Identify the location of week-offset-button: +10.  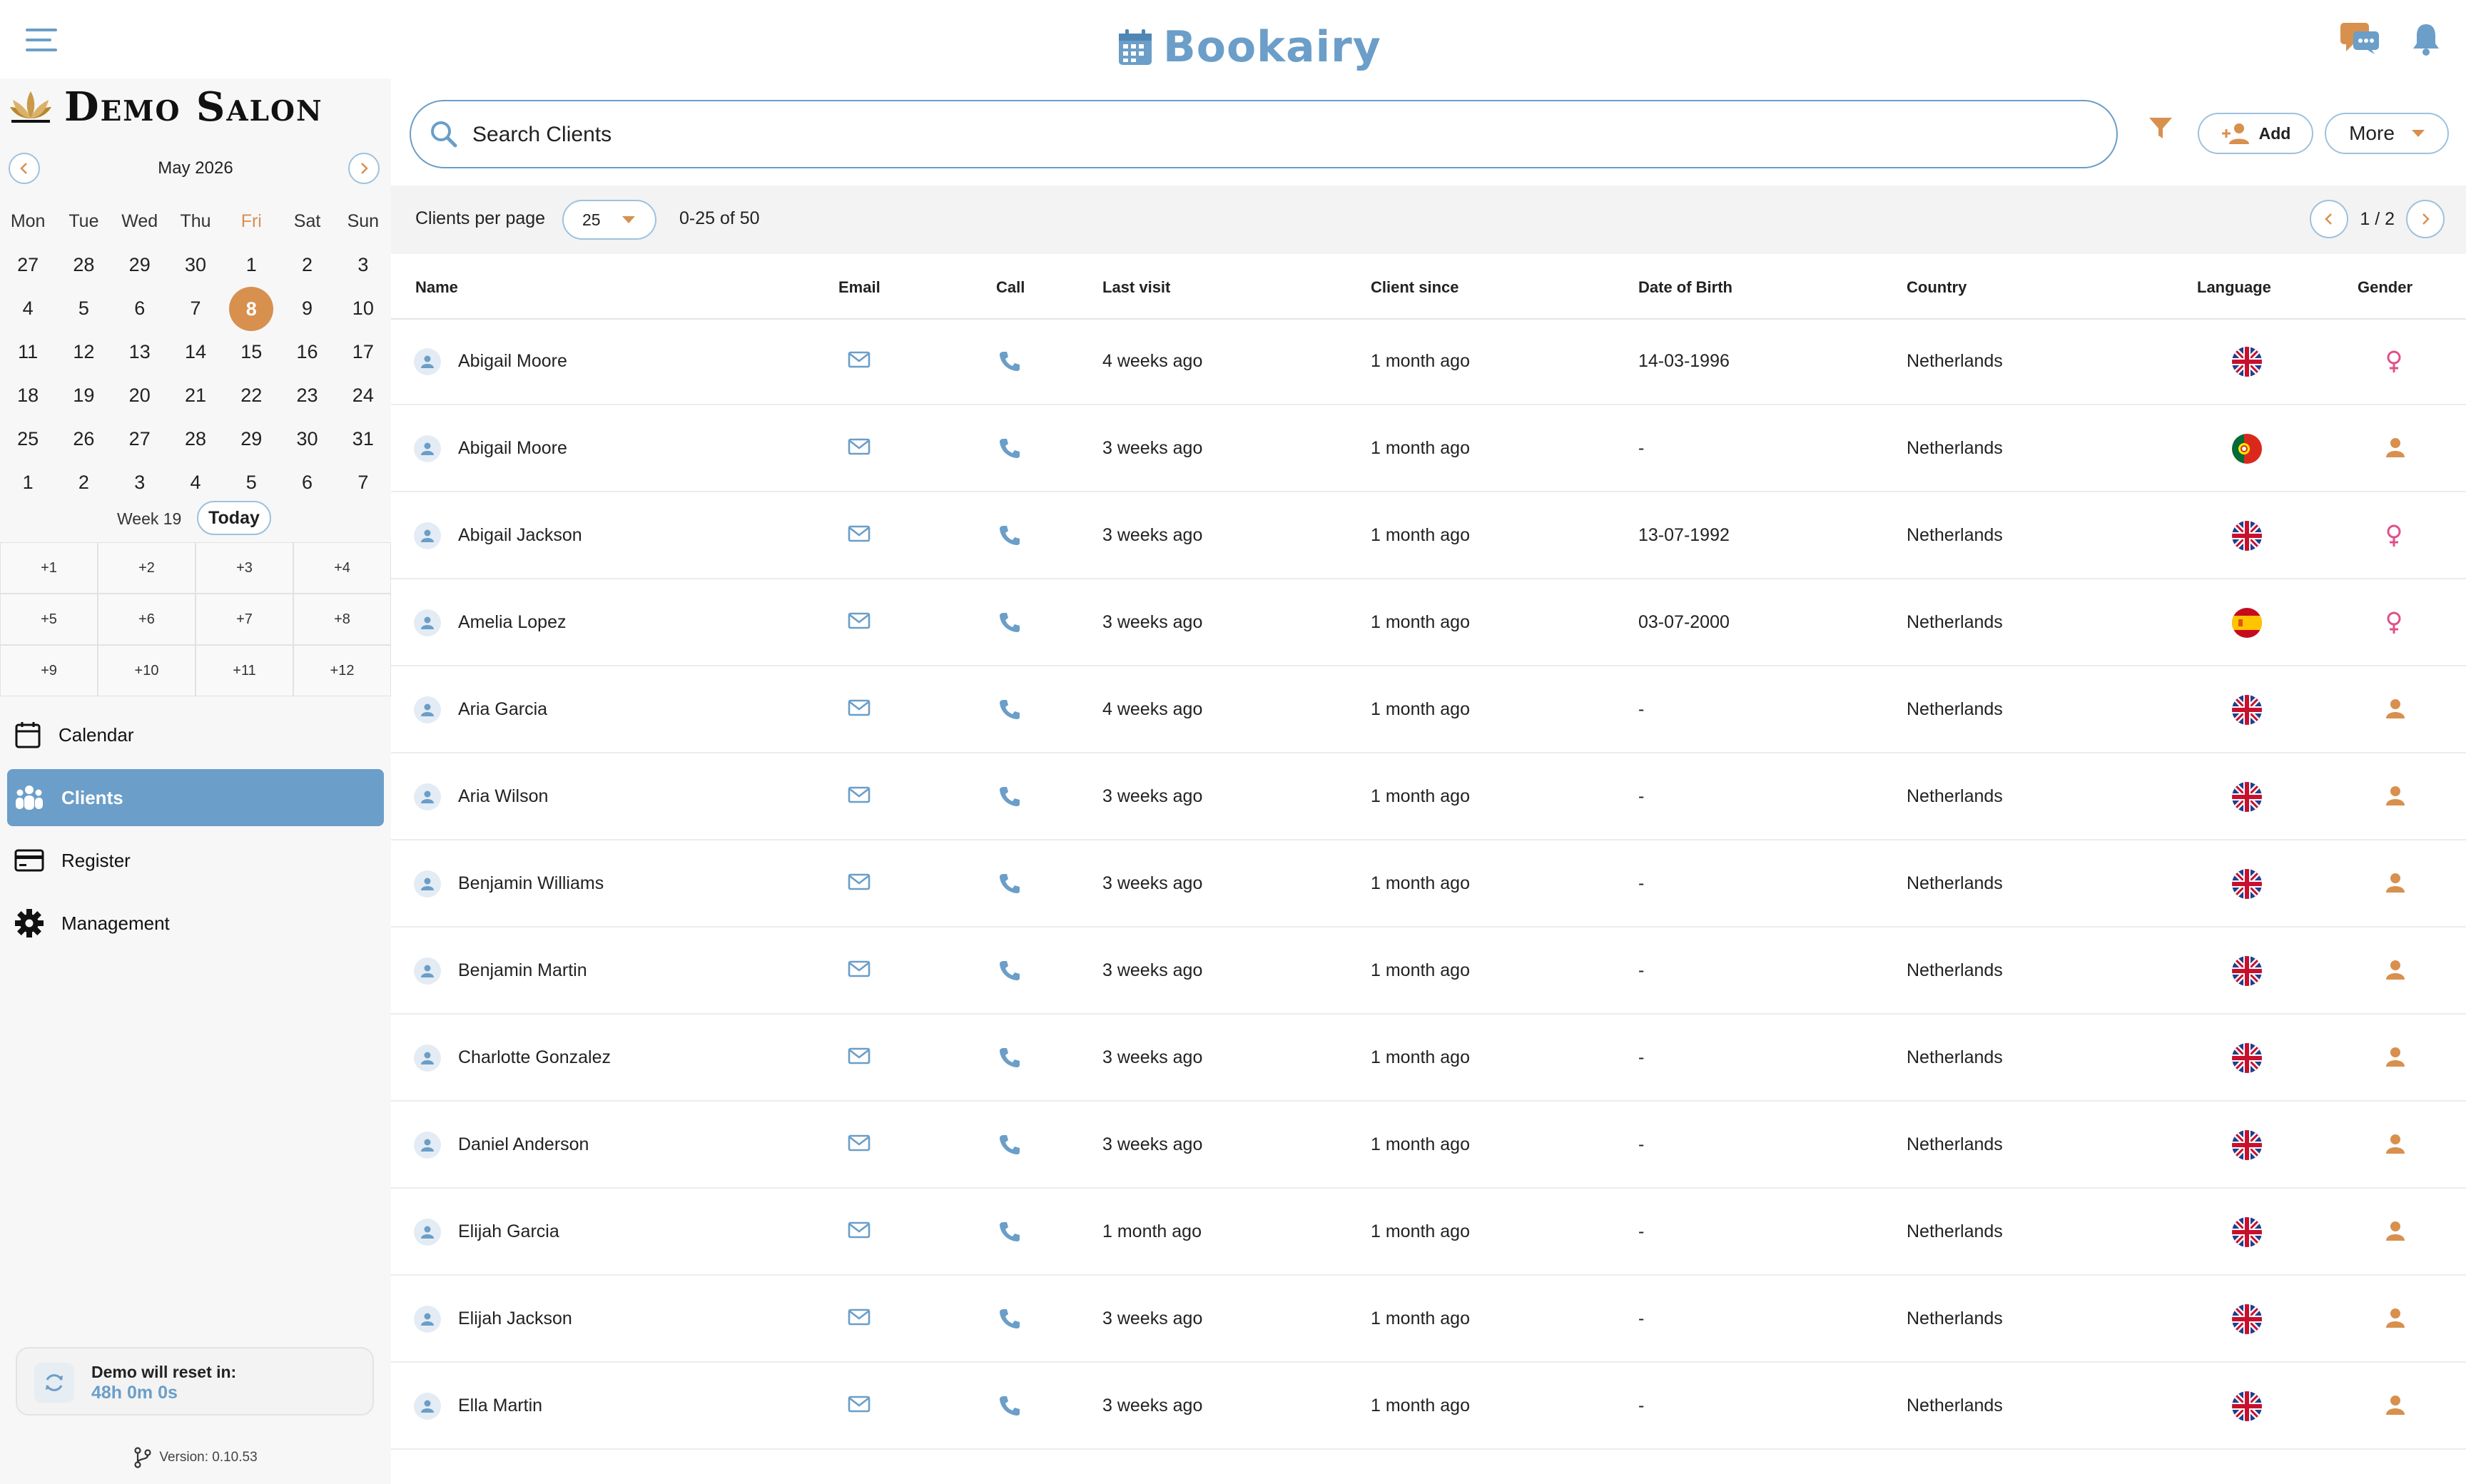
(147, 670).